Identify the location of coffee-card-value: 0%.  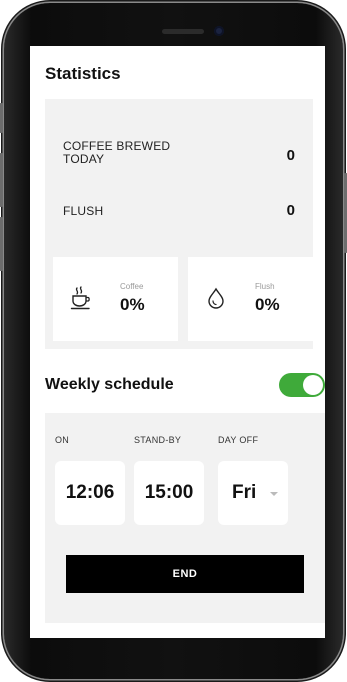
(132, 304).